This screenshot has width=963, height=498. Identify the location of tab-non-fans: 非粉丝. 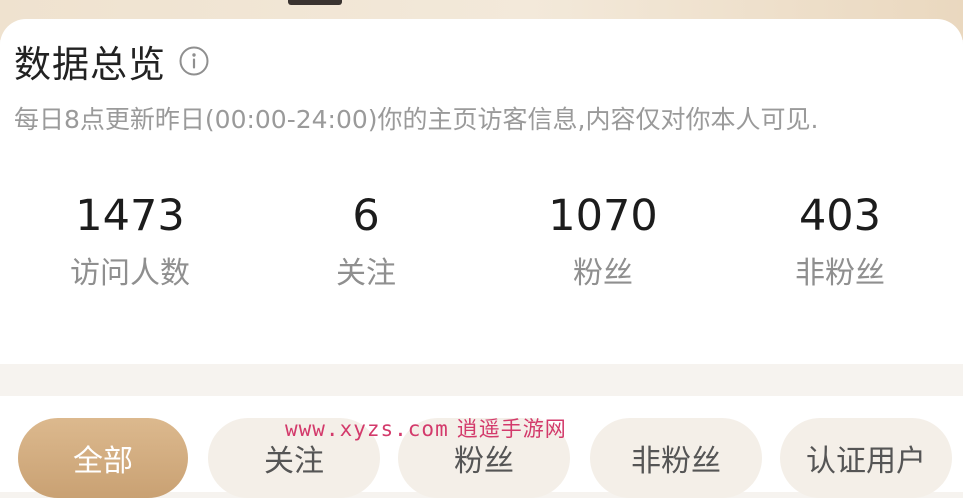
(676, 458).